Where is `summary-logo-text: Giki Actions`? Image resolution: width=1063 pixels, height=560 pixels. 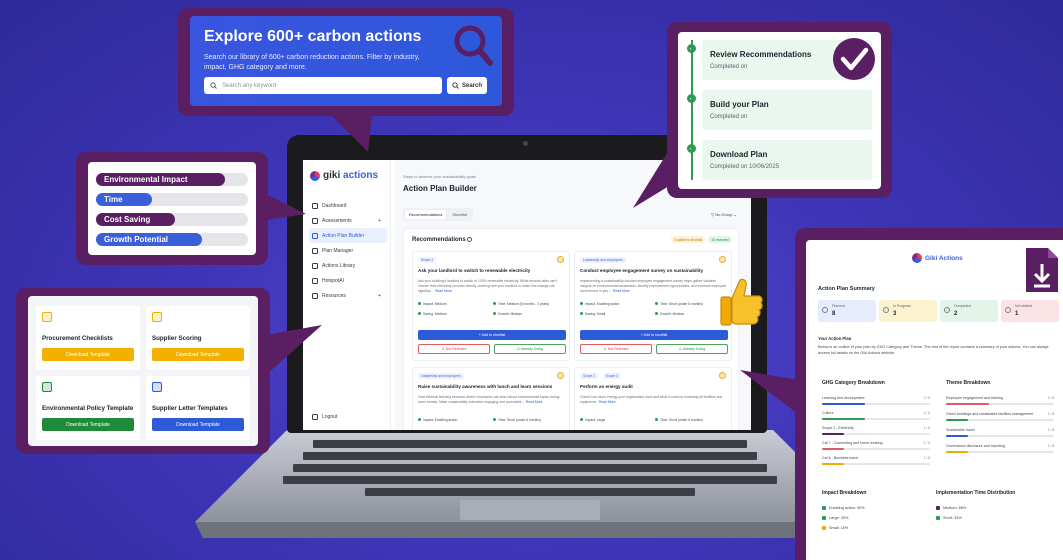 summary-logo-text: Giki Actions is located at coordinates (944, 258).